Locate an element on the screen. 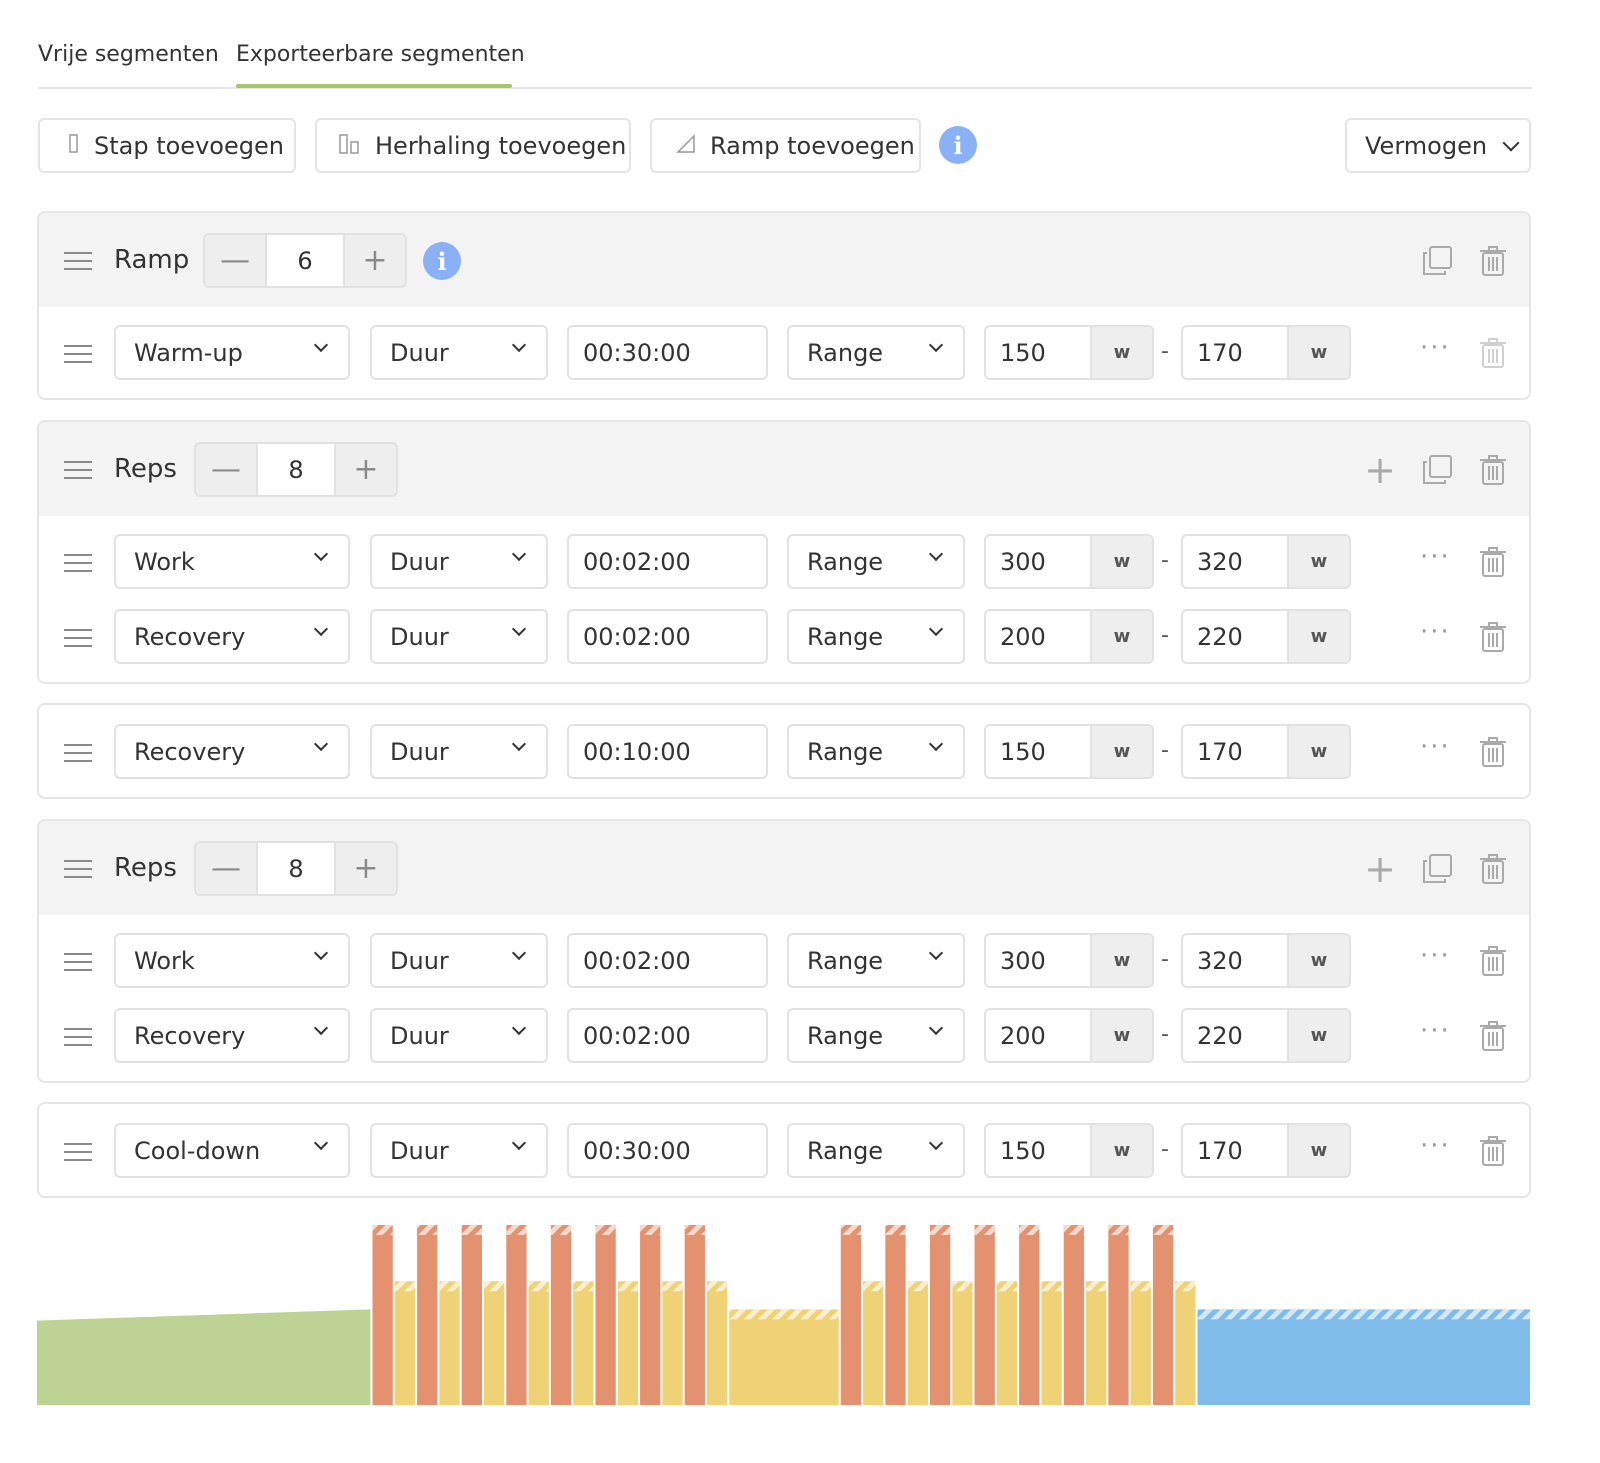 The image size is (1600, 1463). high-power-input: 220 w is located at coordinates (1266, 636).